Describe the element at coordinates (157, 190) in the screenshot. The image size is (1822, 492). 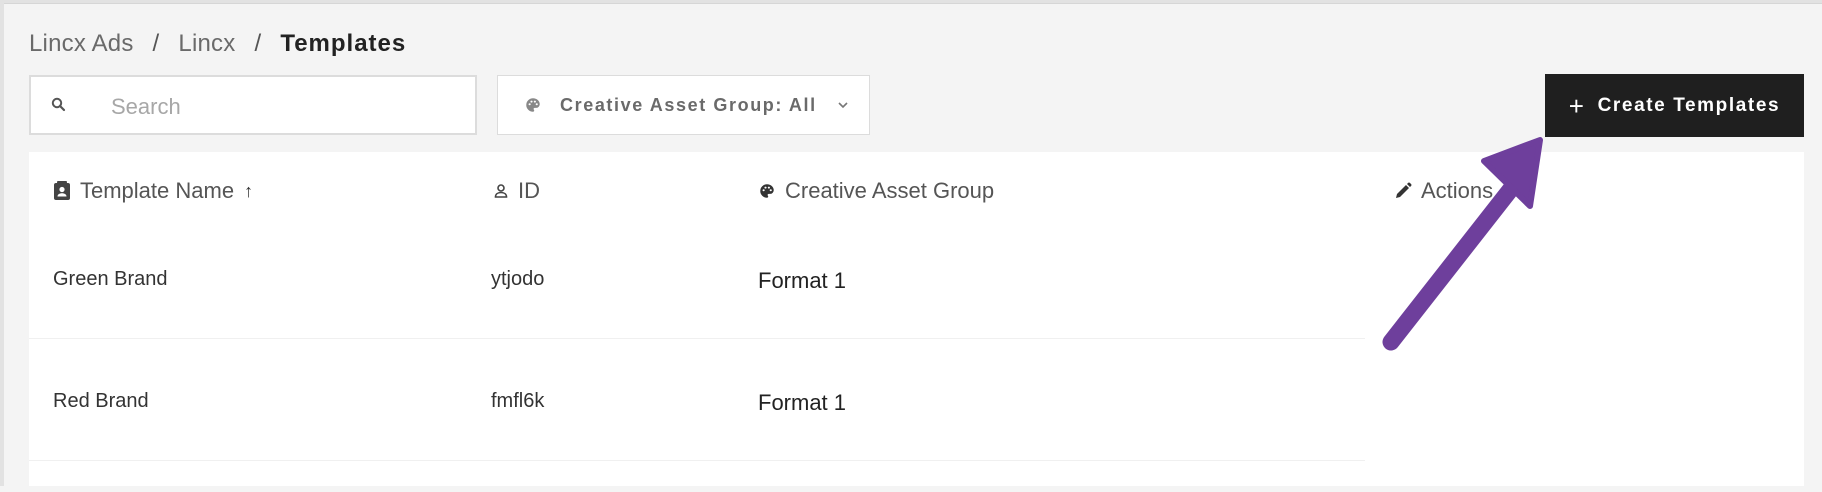
I see `column-label: Template Name` at that location.